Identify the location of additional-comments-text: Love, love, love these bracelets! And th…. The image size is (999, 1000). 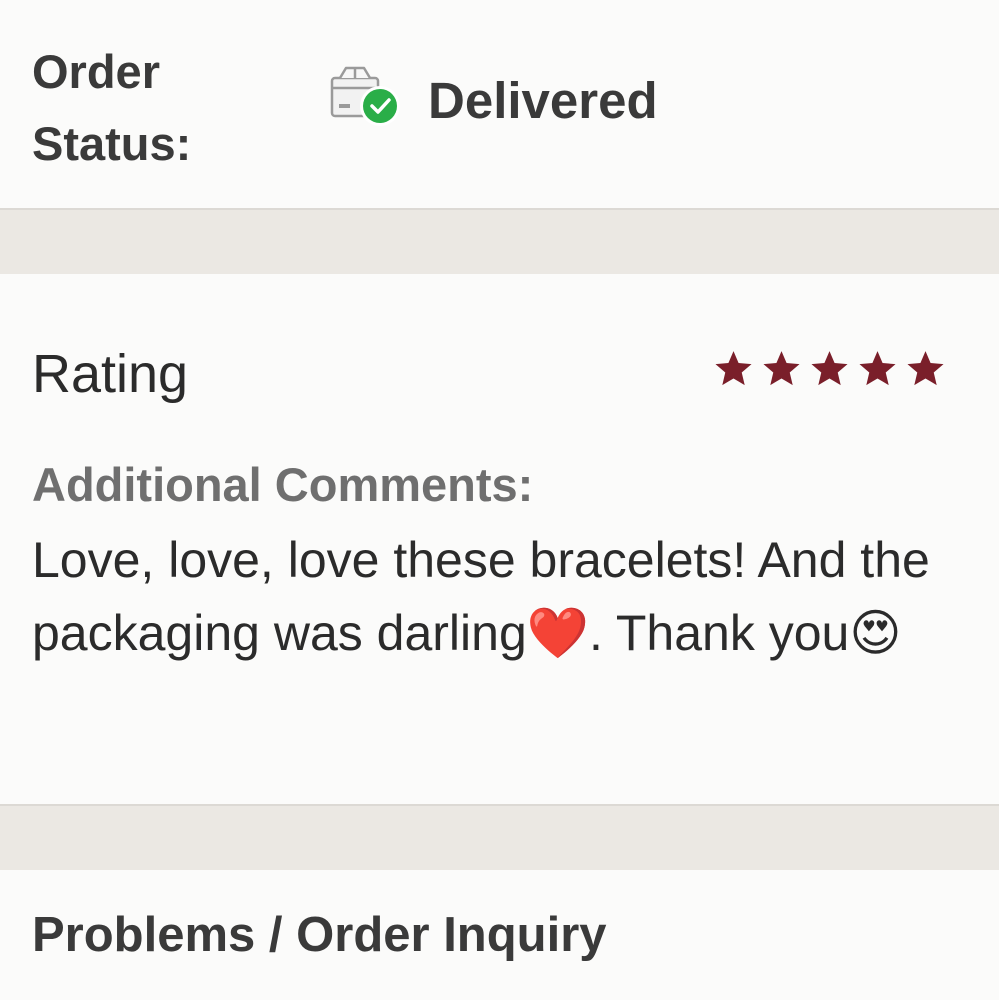
(481, 596).